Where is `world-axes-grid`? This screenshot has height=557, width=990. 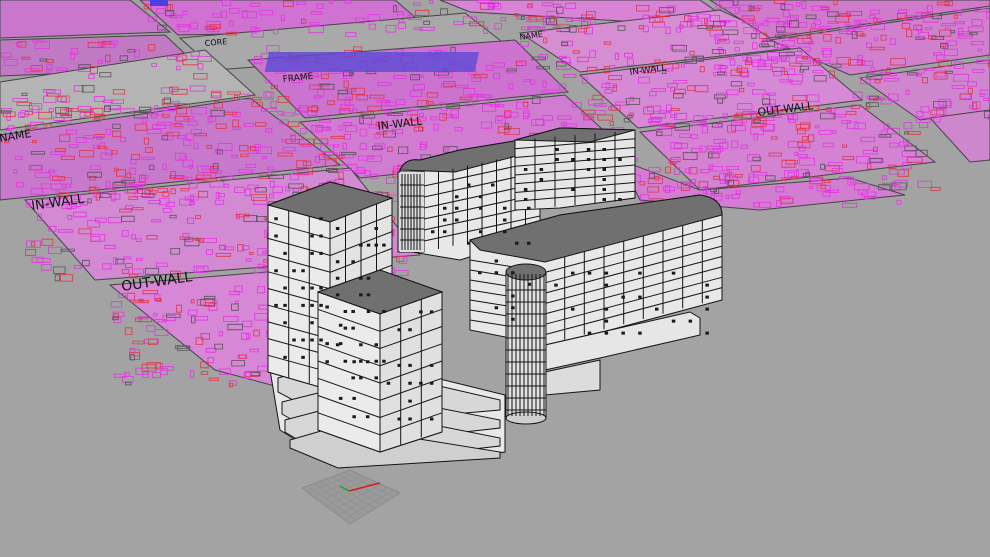
world-axes-grid is located at coordinates (351, 497).